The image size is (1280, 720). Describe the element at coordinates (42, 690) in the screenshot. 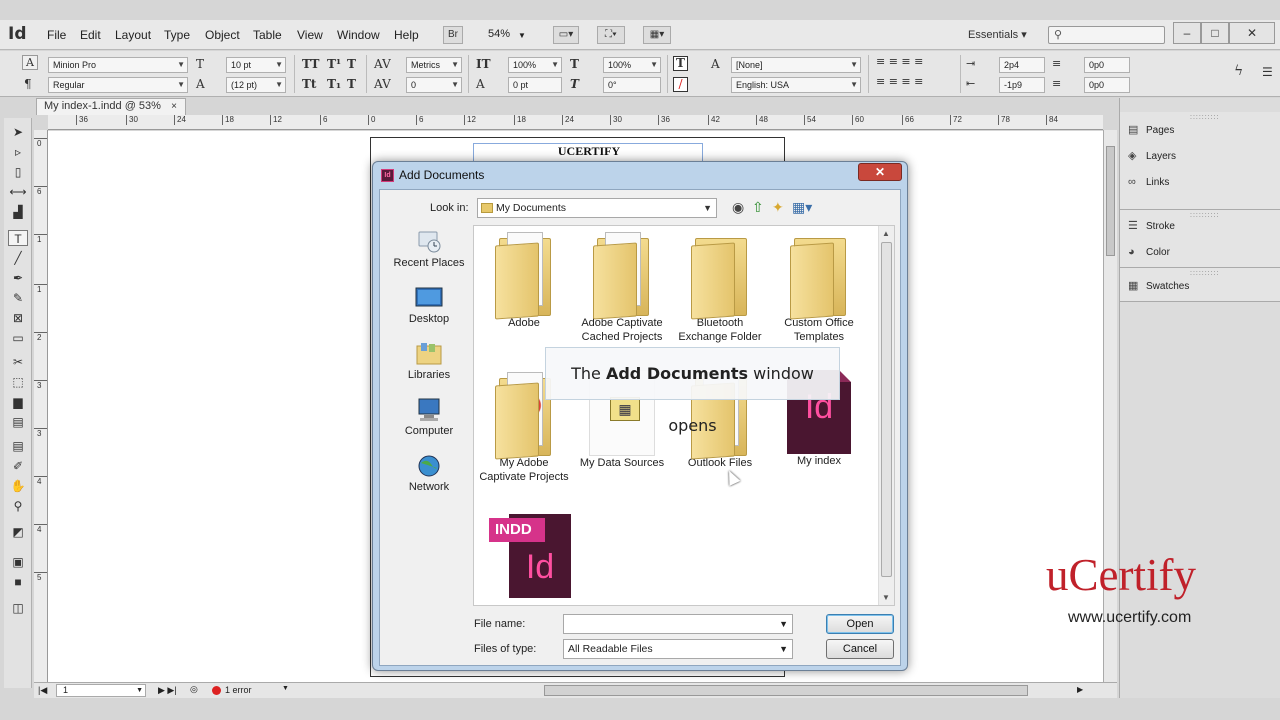

I see `first-page-icon: |◀` at that location.